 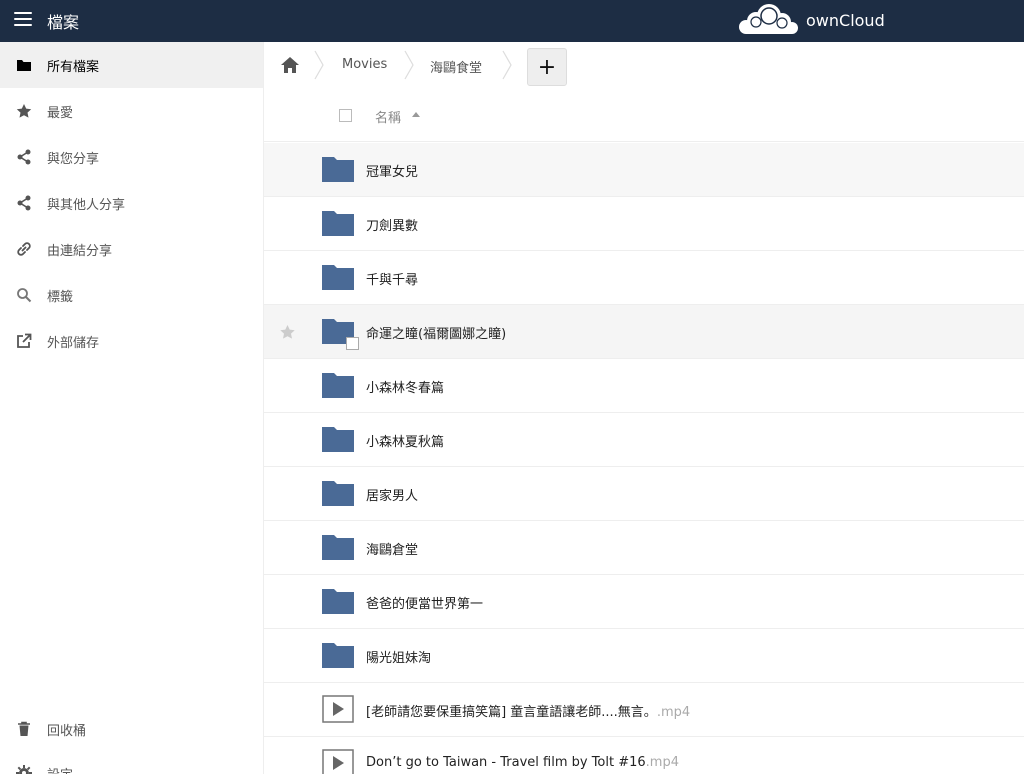 What do you see at coordinates (511, 712) in the screenshot?
I see `file-basename: [老師請您要保重搞笑篇] 童言童語讓老師....無言。` at bounding box center [511, 712].